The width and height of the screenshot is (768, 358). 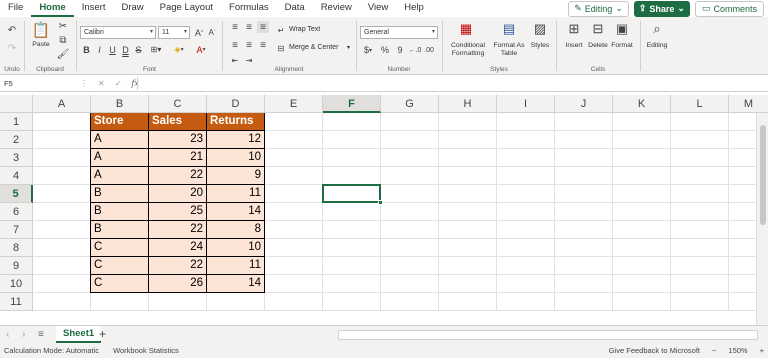 What do you see at coordinates (540, 29) in the screenshot?
I see `cell-styles-icon: ▨` at bounding box center [540, 29].